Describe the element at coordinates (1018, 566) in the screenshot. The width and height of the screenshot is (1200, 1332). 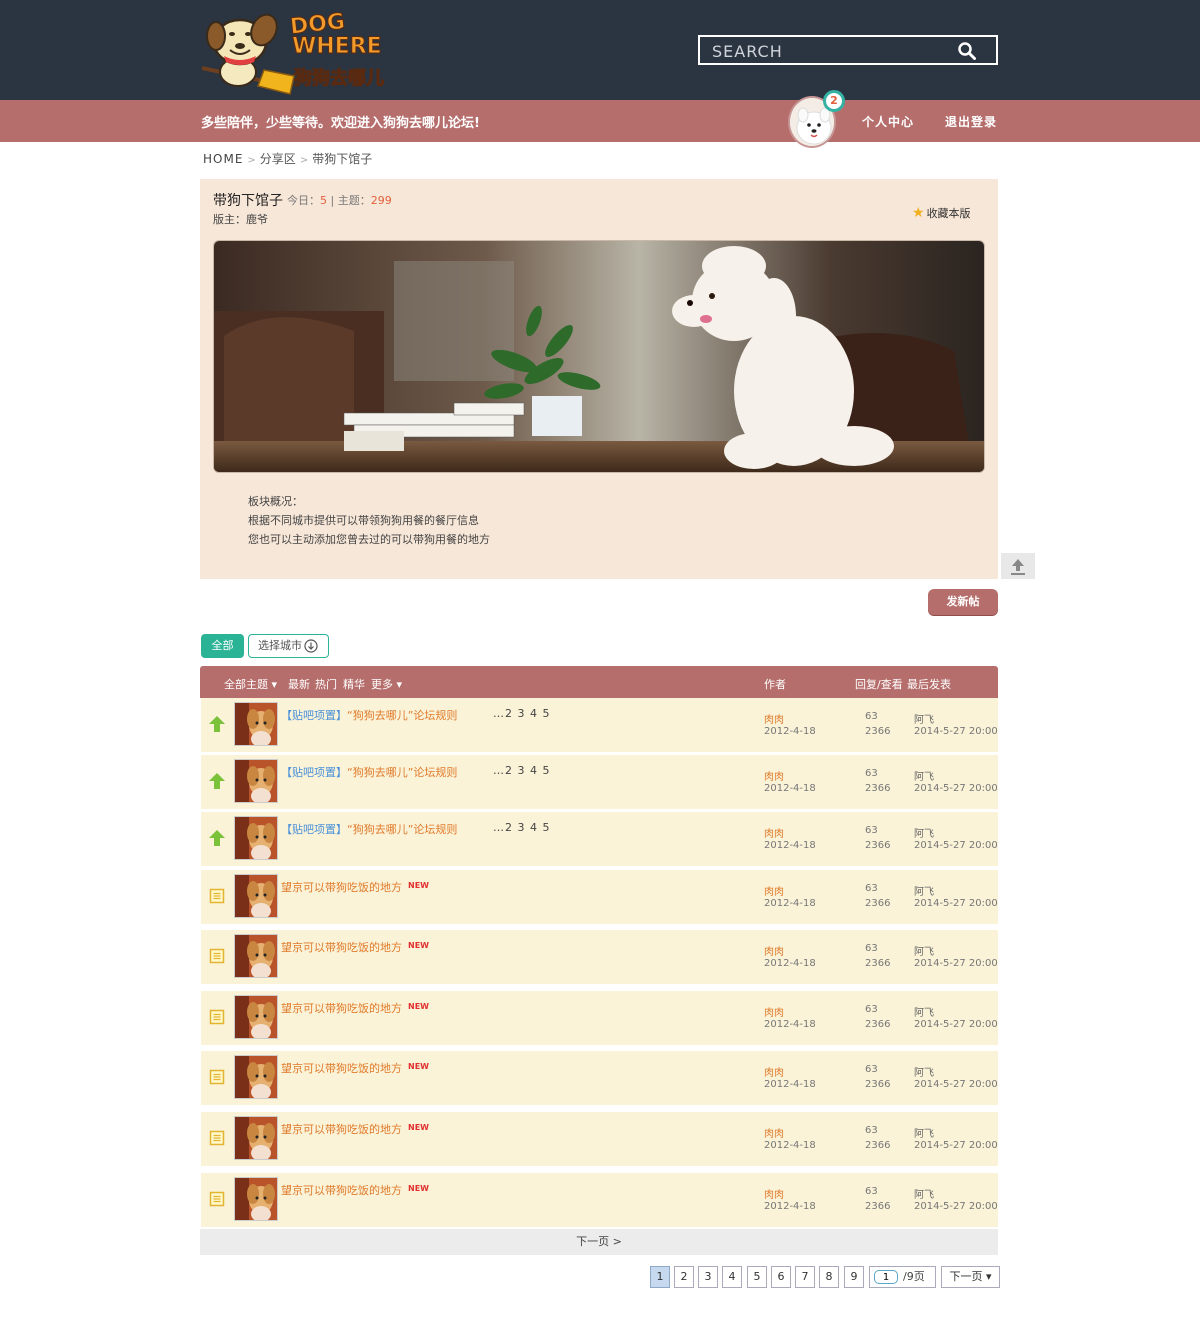
I see `back-to-top-button` at that location.